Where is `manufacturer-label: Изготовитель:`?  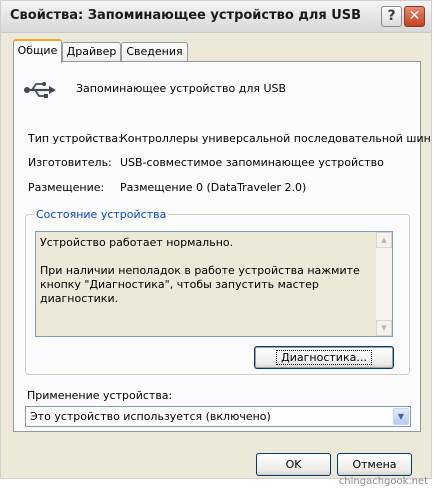
manufacturer-label: Изготовитель: is located at coordinates (70, 162).